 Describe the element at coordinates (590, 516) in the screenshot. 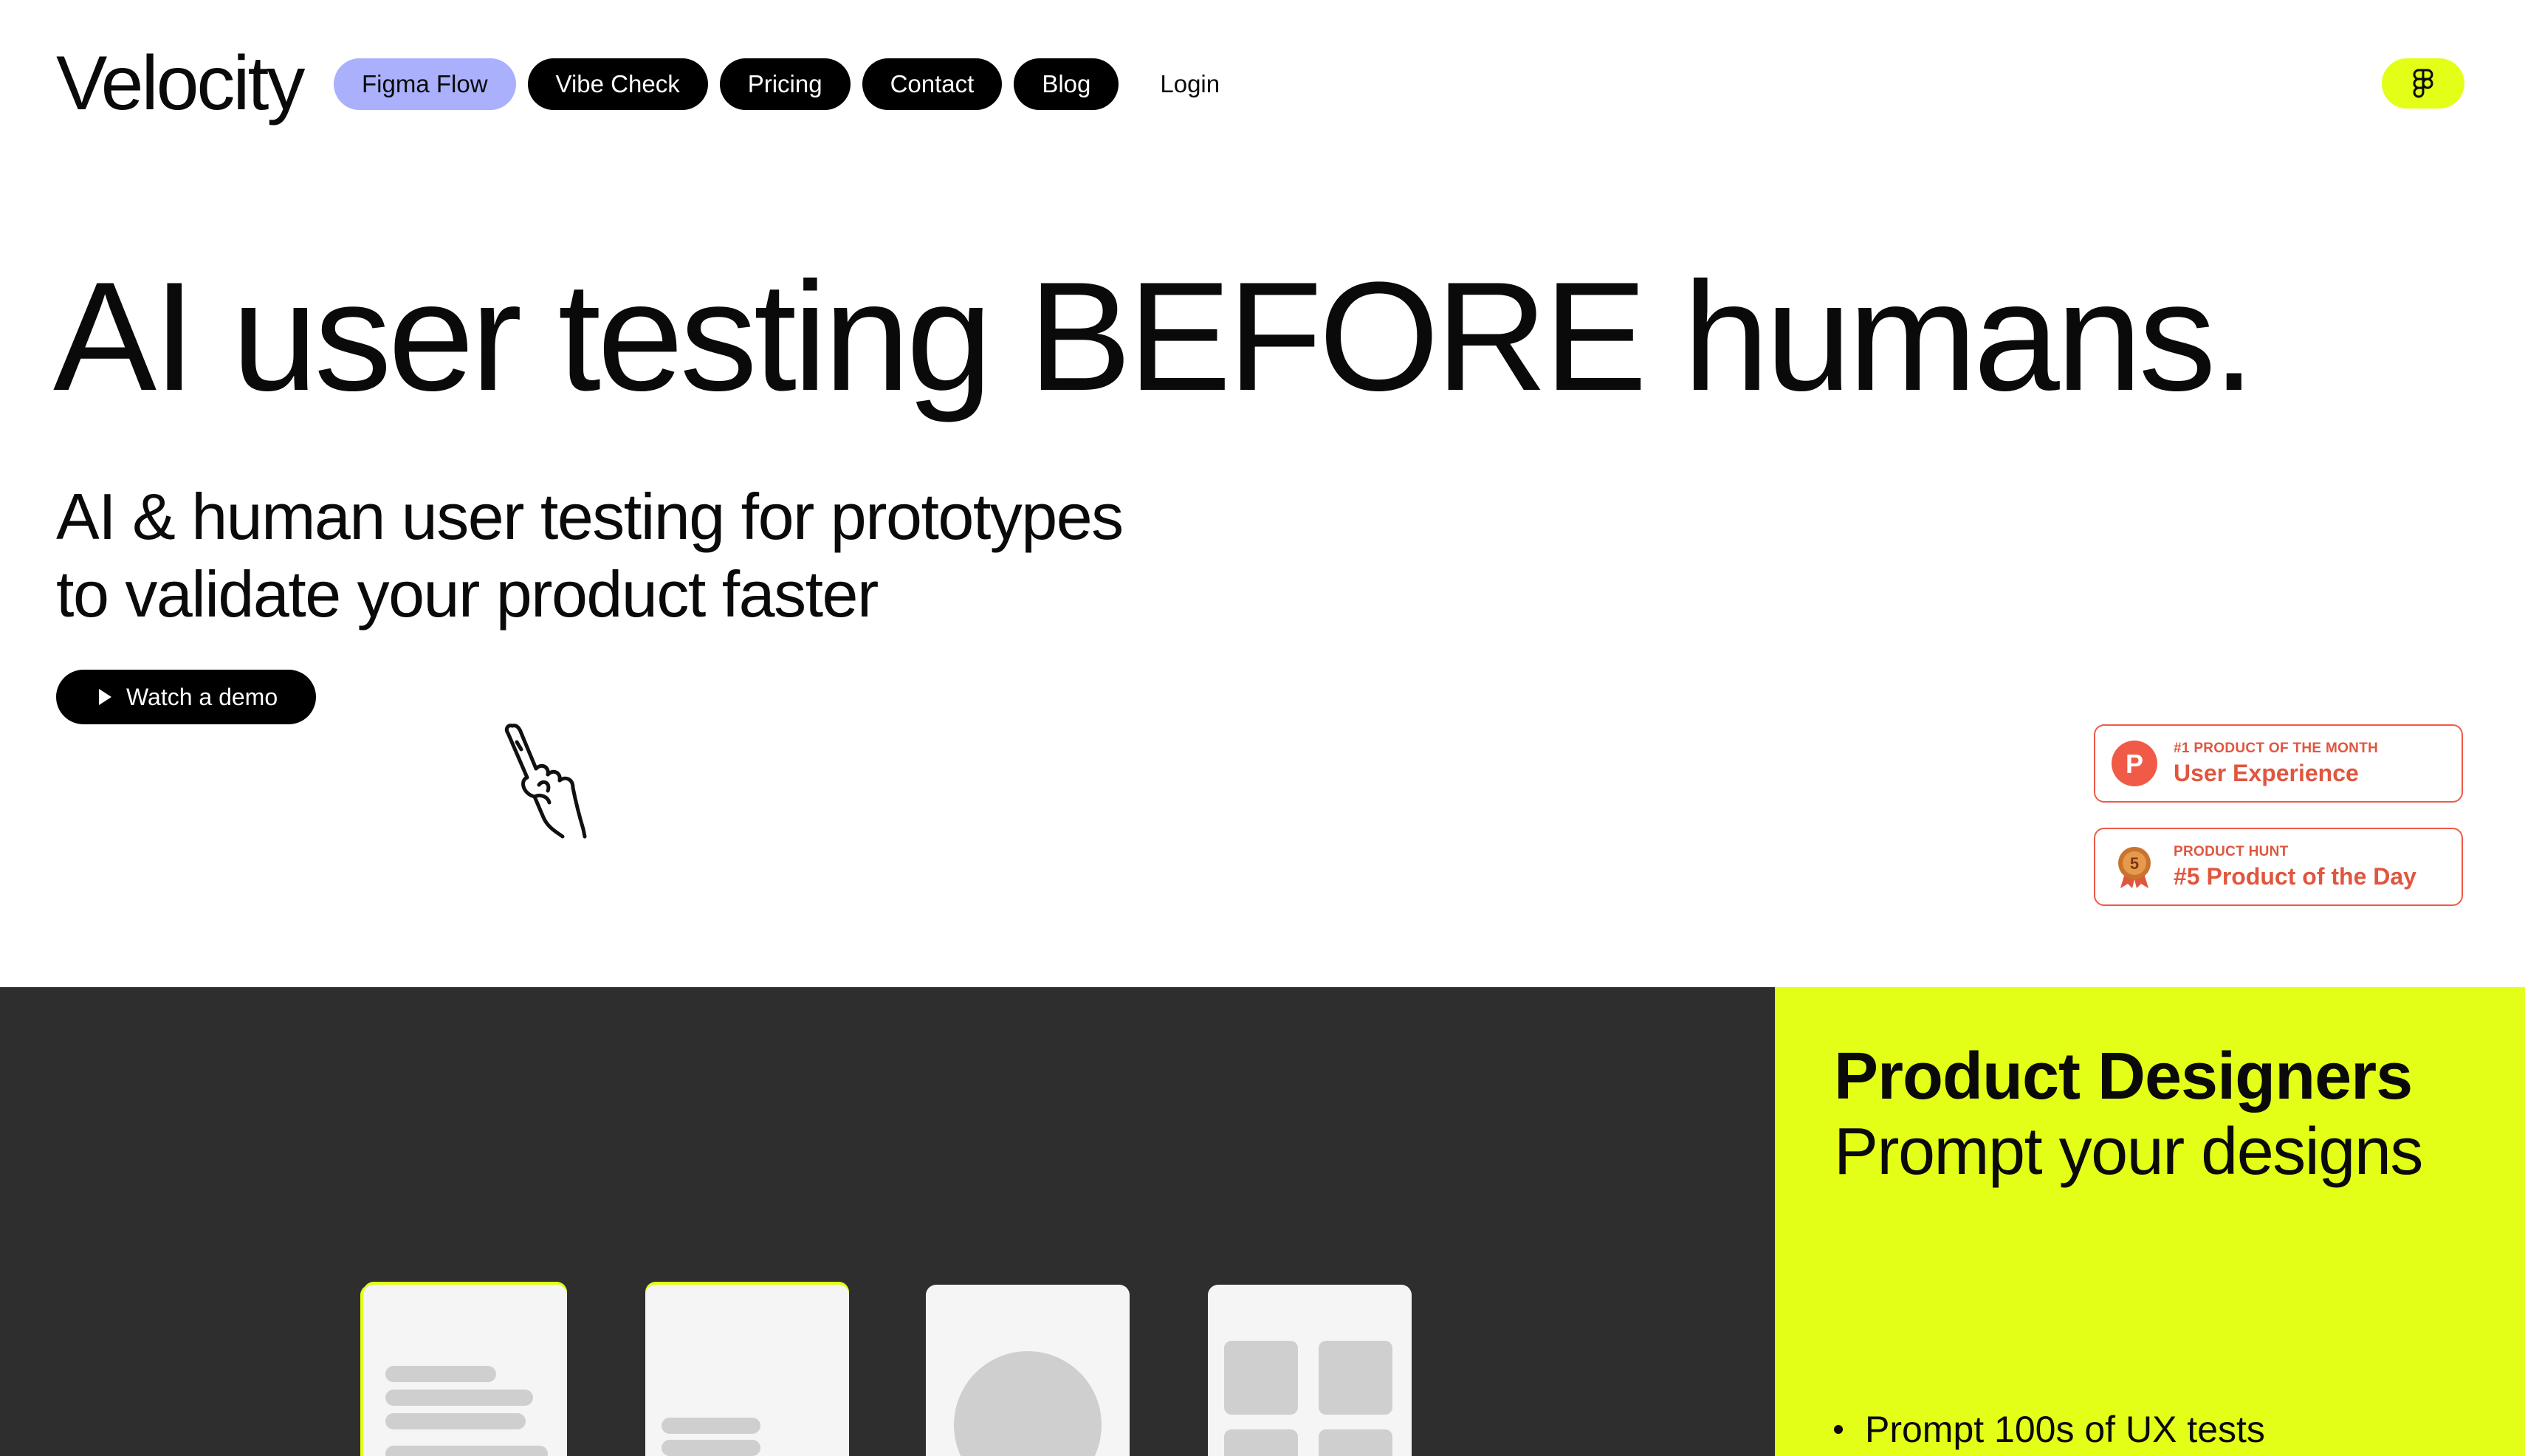

I see `hero-subtitle-line-1: AI & human user testing for prototypes` at that location.